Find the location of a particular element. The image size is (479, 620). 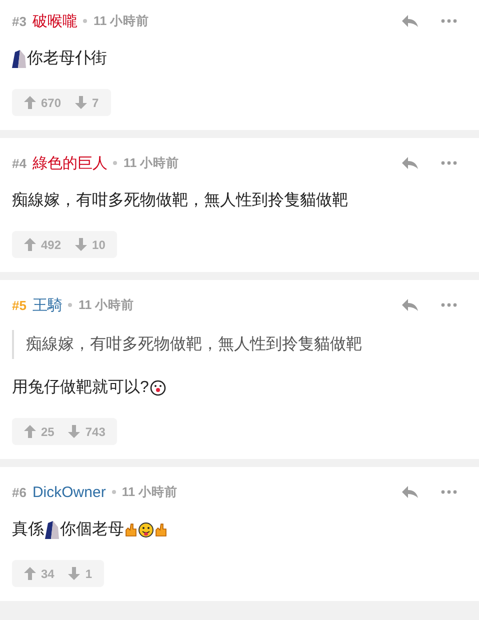

comment-text: 你個老母 is located at coordinates (92, 530).